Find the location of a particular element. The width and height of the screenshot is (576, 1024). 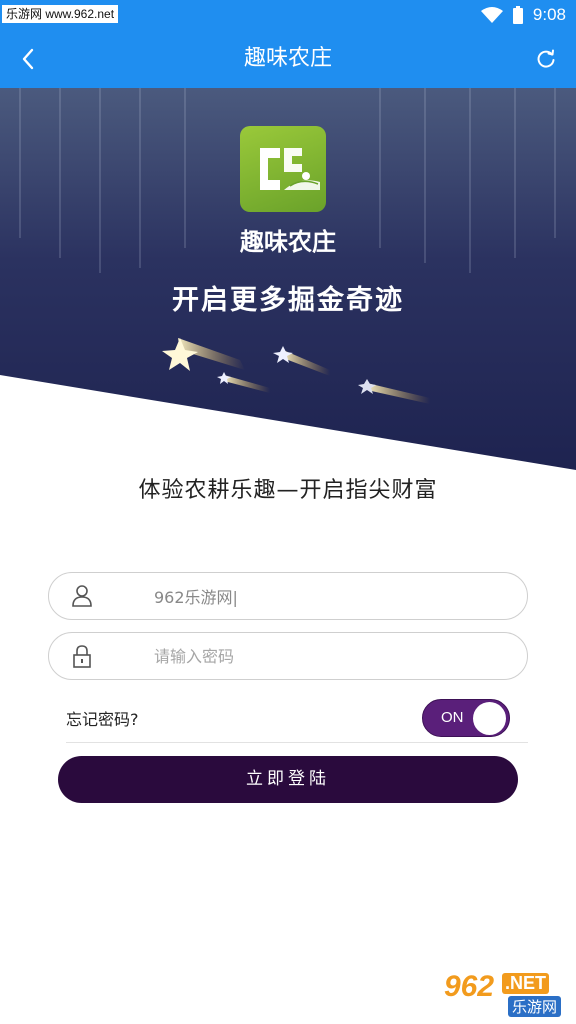

app-name: 趣味农庄 is located at coordinates (288, 242).